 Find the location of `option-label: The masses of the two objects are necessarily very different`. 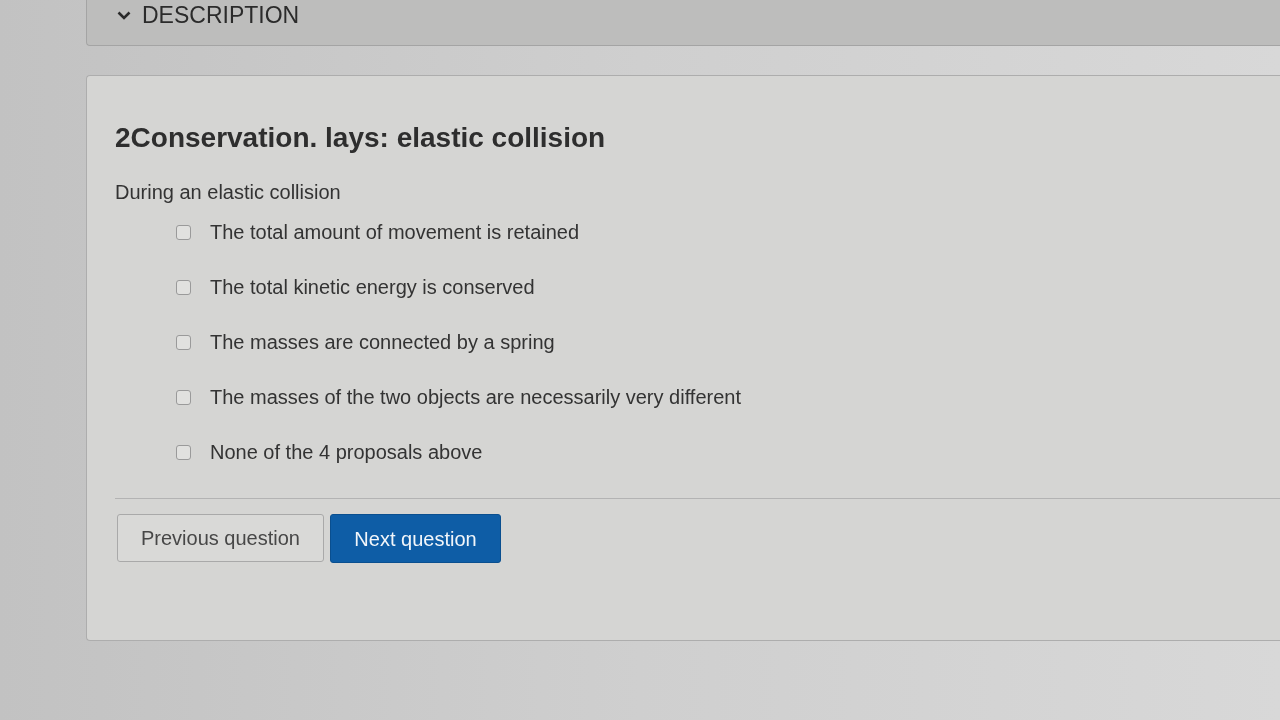

option-label: The masses of the two objects are necessarily very different is located at coordinates (475, 397).